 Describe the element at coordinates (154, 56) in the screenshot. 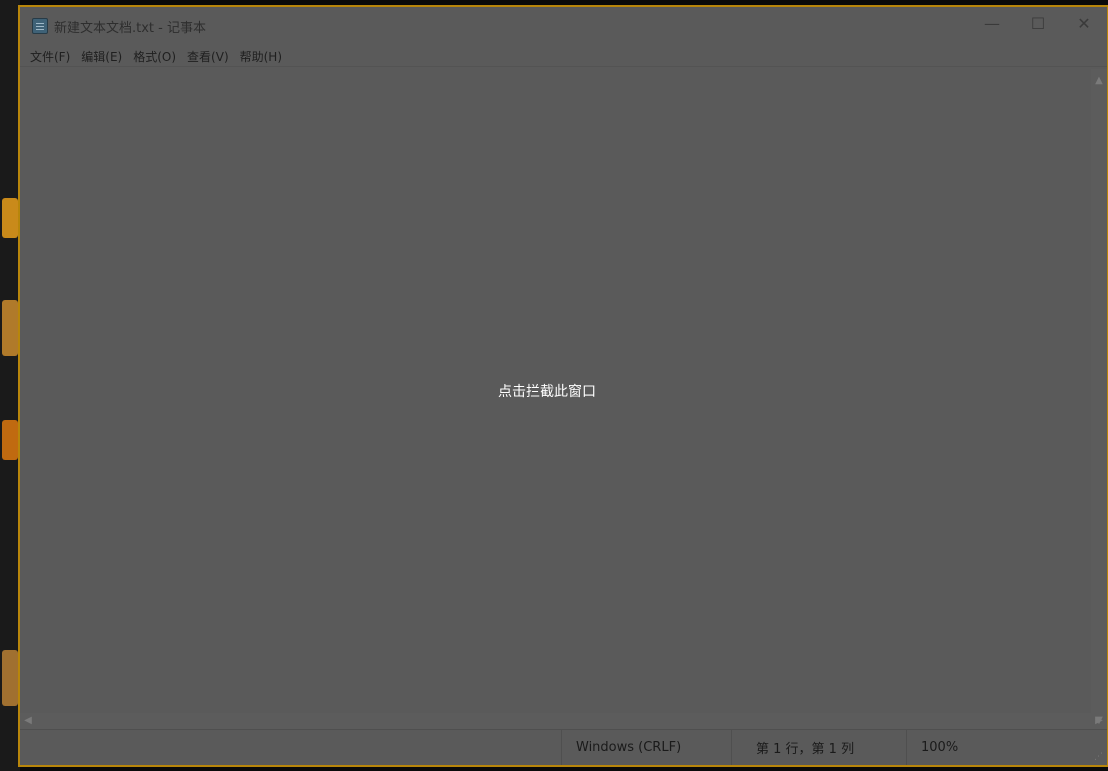

I see `menu-format: 格式(O)` at that location.